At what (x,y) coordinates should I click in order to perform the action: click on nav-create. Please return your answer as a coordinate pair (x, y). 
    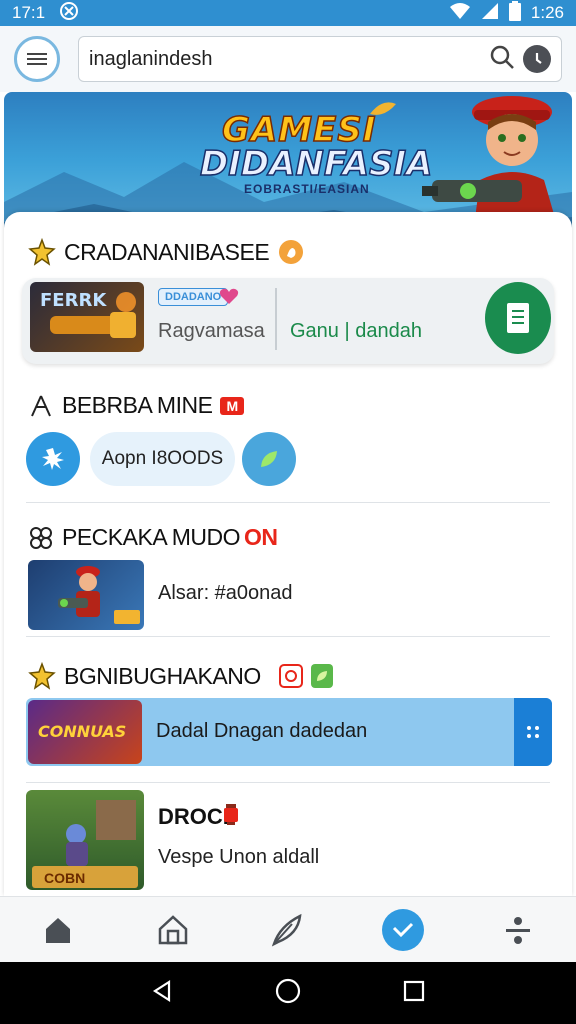
    Looking at the image, I should click on (288, 930).